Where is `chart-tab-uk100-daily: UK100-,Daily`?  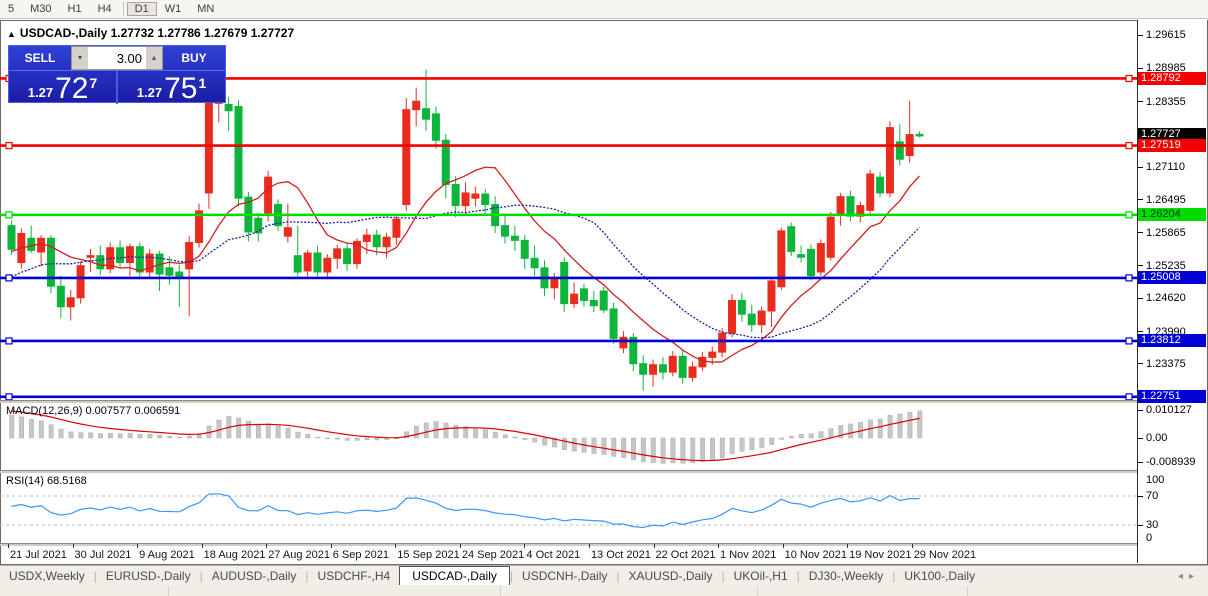 chart-tab-uk100-daily: UK100-,Daily is located at coordinates (939, 576).